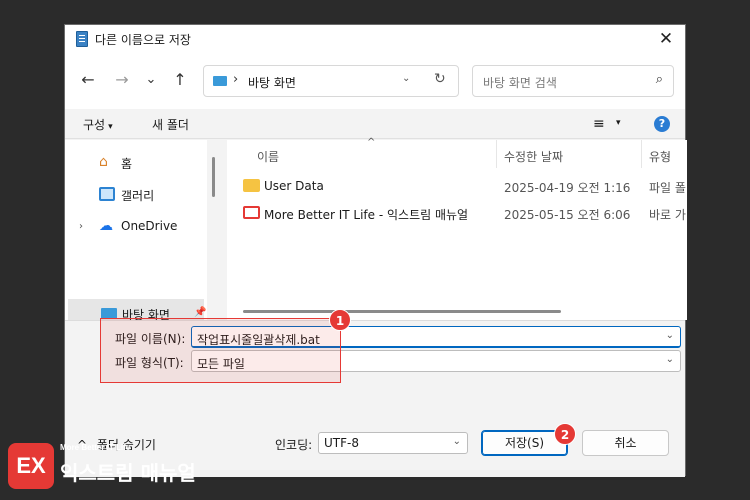 The height and width of the screenshot is (500, 750). What do you see at coordinates (294, 186) in the screenshot?
I see `file-name: User Data` at bounding box center [294, 186].